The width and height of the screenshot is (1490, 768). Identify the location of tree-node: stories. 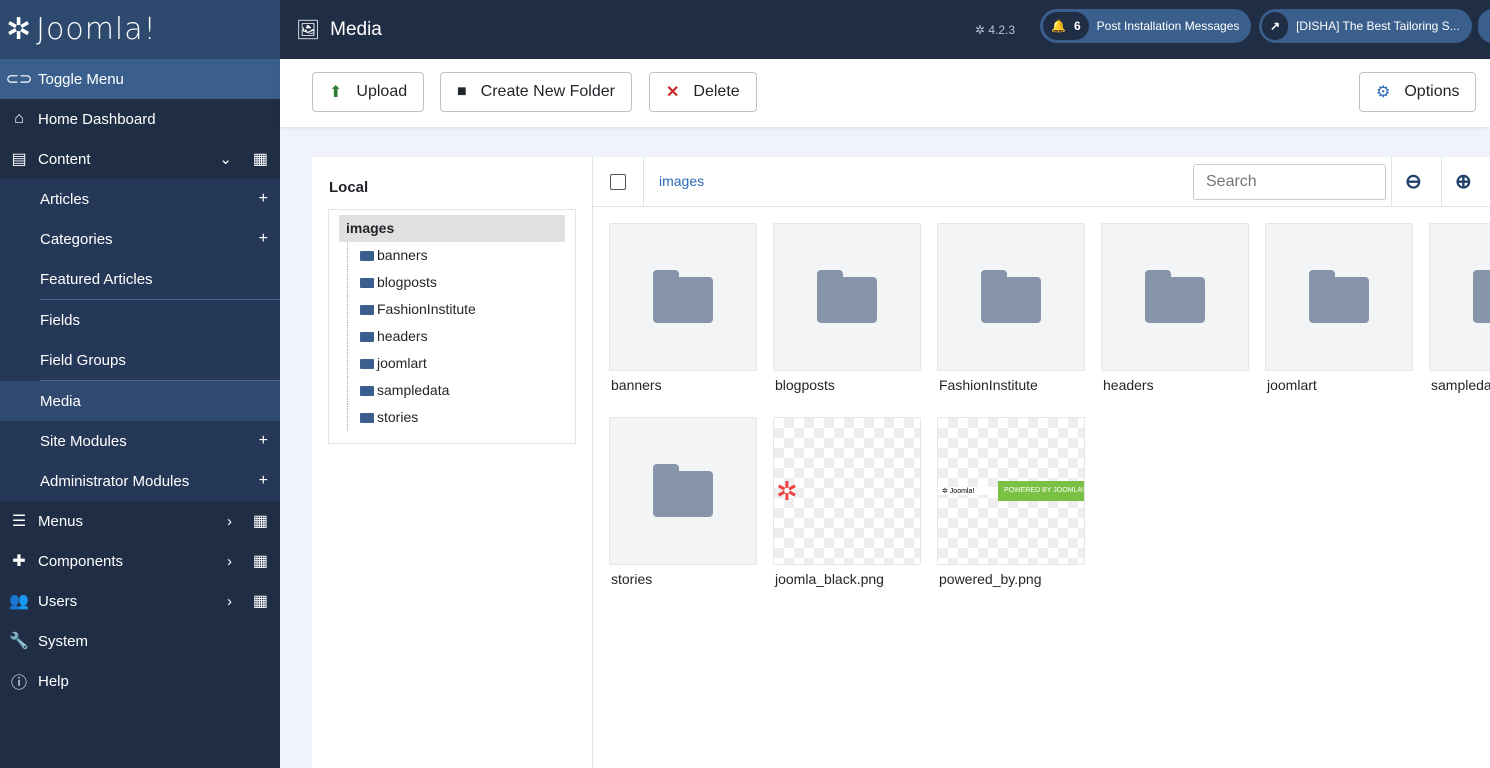
(461, 417).